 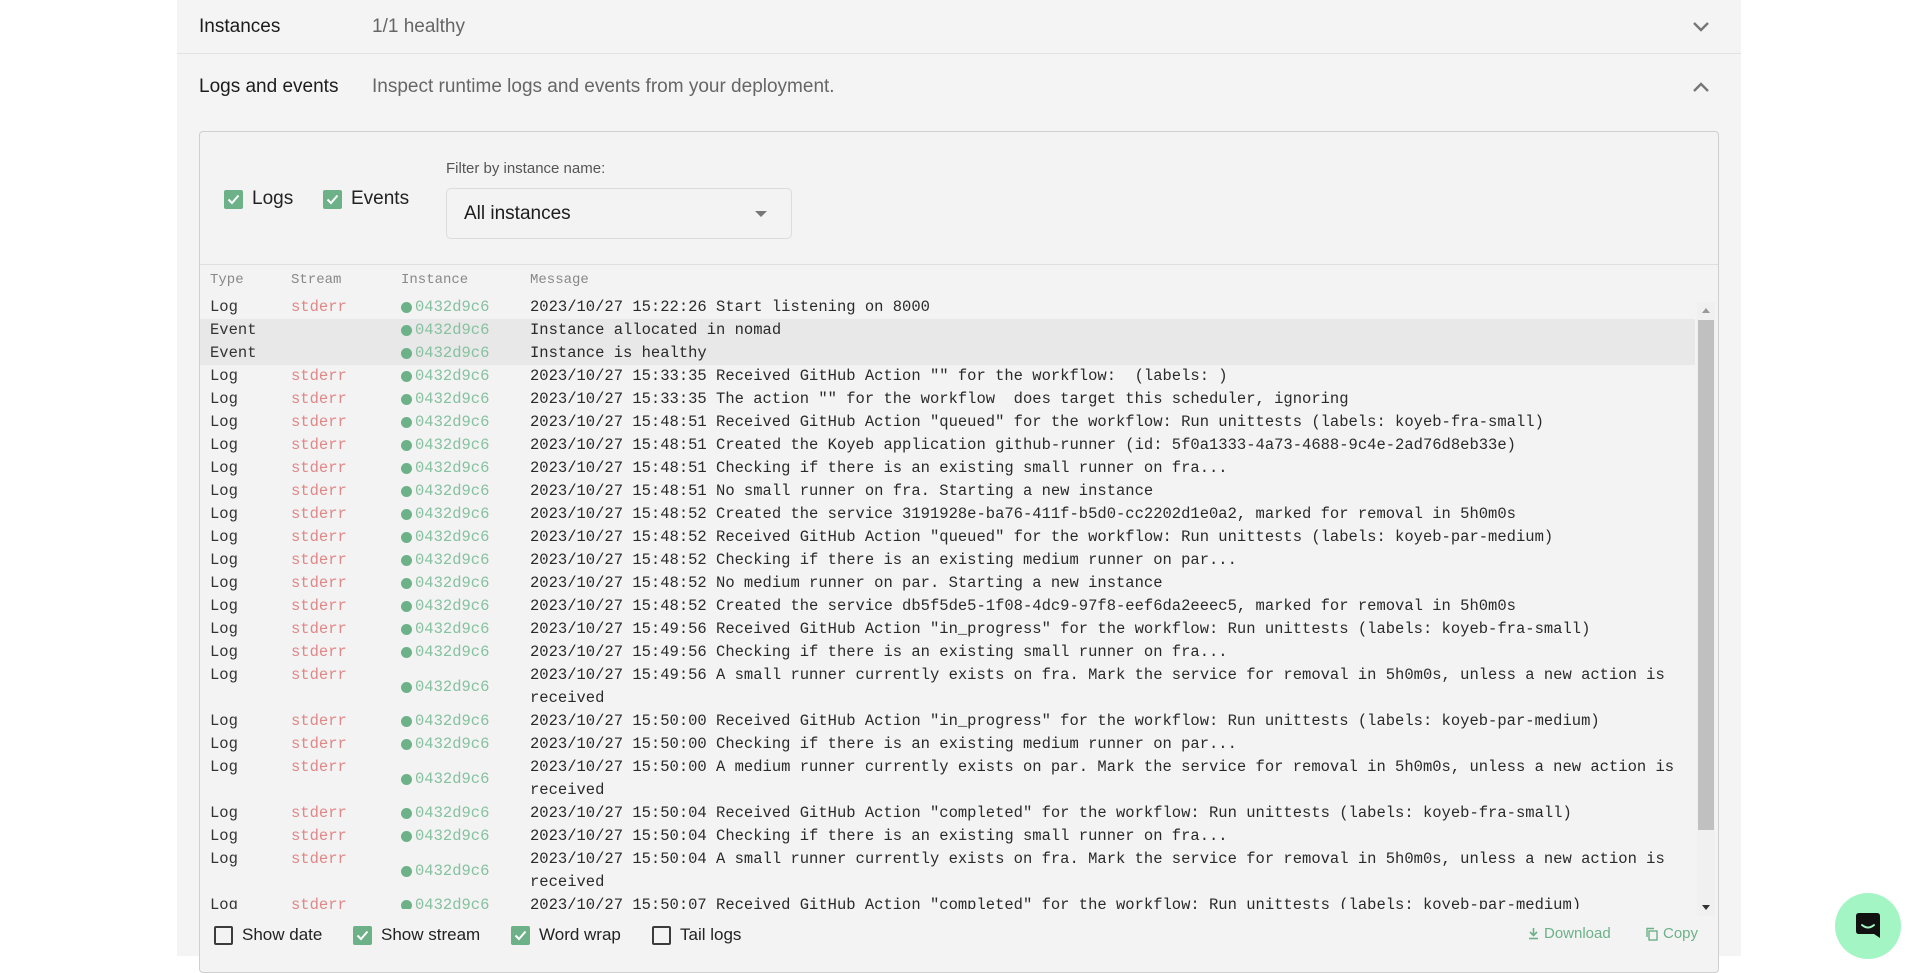 What do you see at coordinates (233, 353) in the screenshot?
I see `log-type: Event` at bounding box center [233, 353].